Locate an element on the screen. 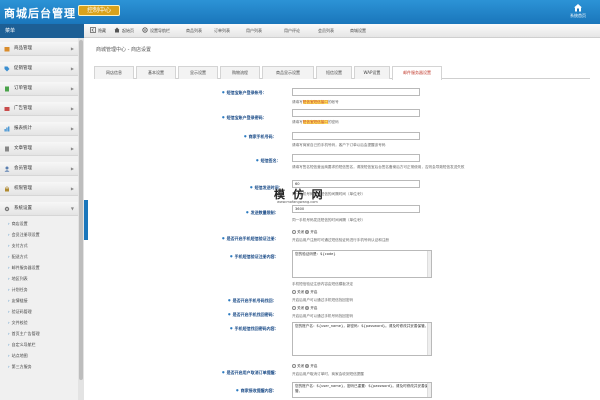  tab-sms-settings: 短信设置 is located at coordinates (334, 72).